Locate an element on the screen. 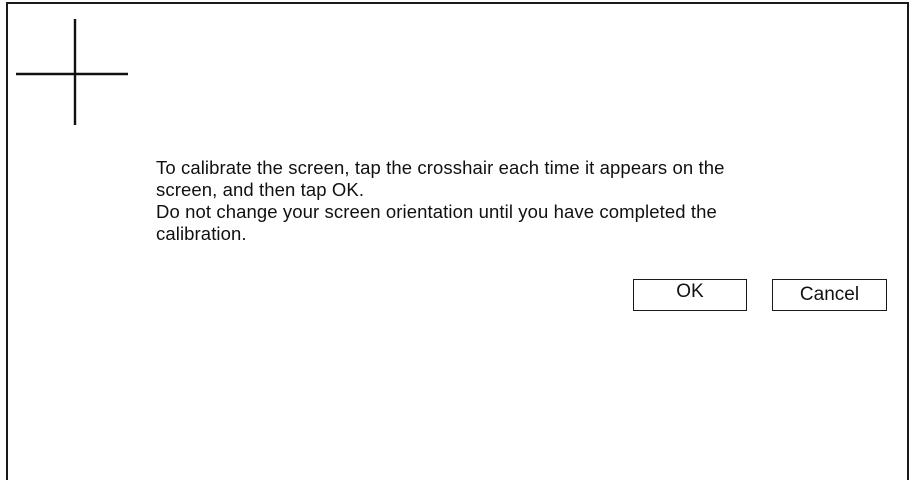 This screenshot has height=482, width=912. cancel-button: Cancel is located at coordinates (829, 295).